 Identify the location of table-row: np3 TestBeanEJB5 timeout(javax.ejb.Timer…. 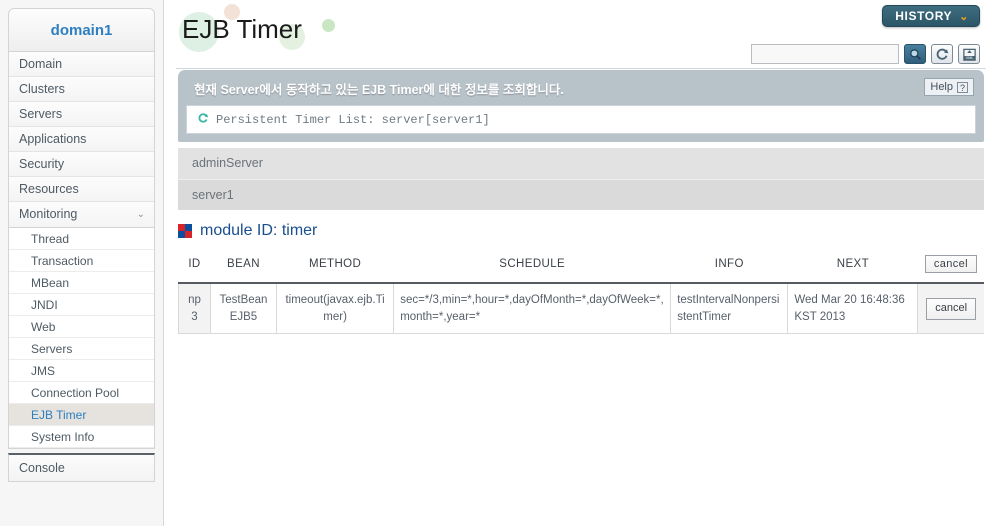
(581, 309).